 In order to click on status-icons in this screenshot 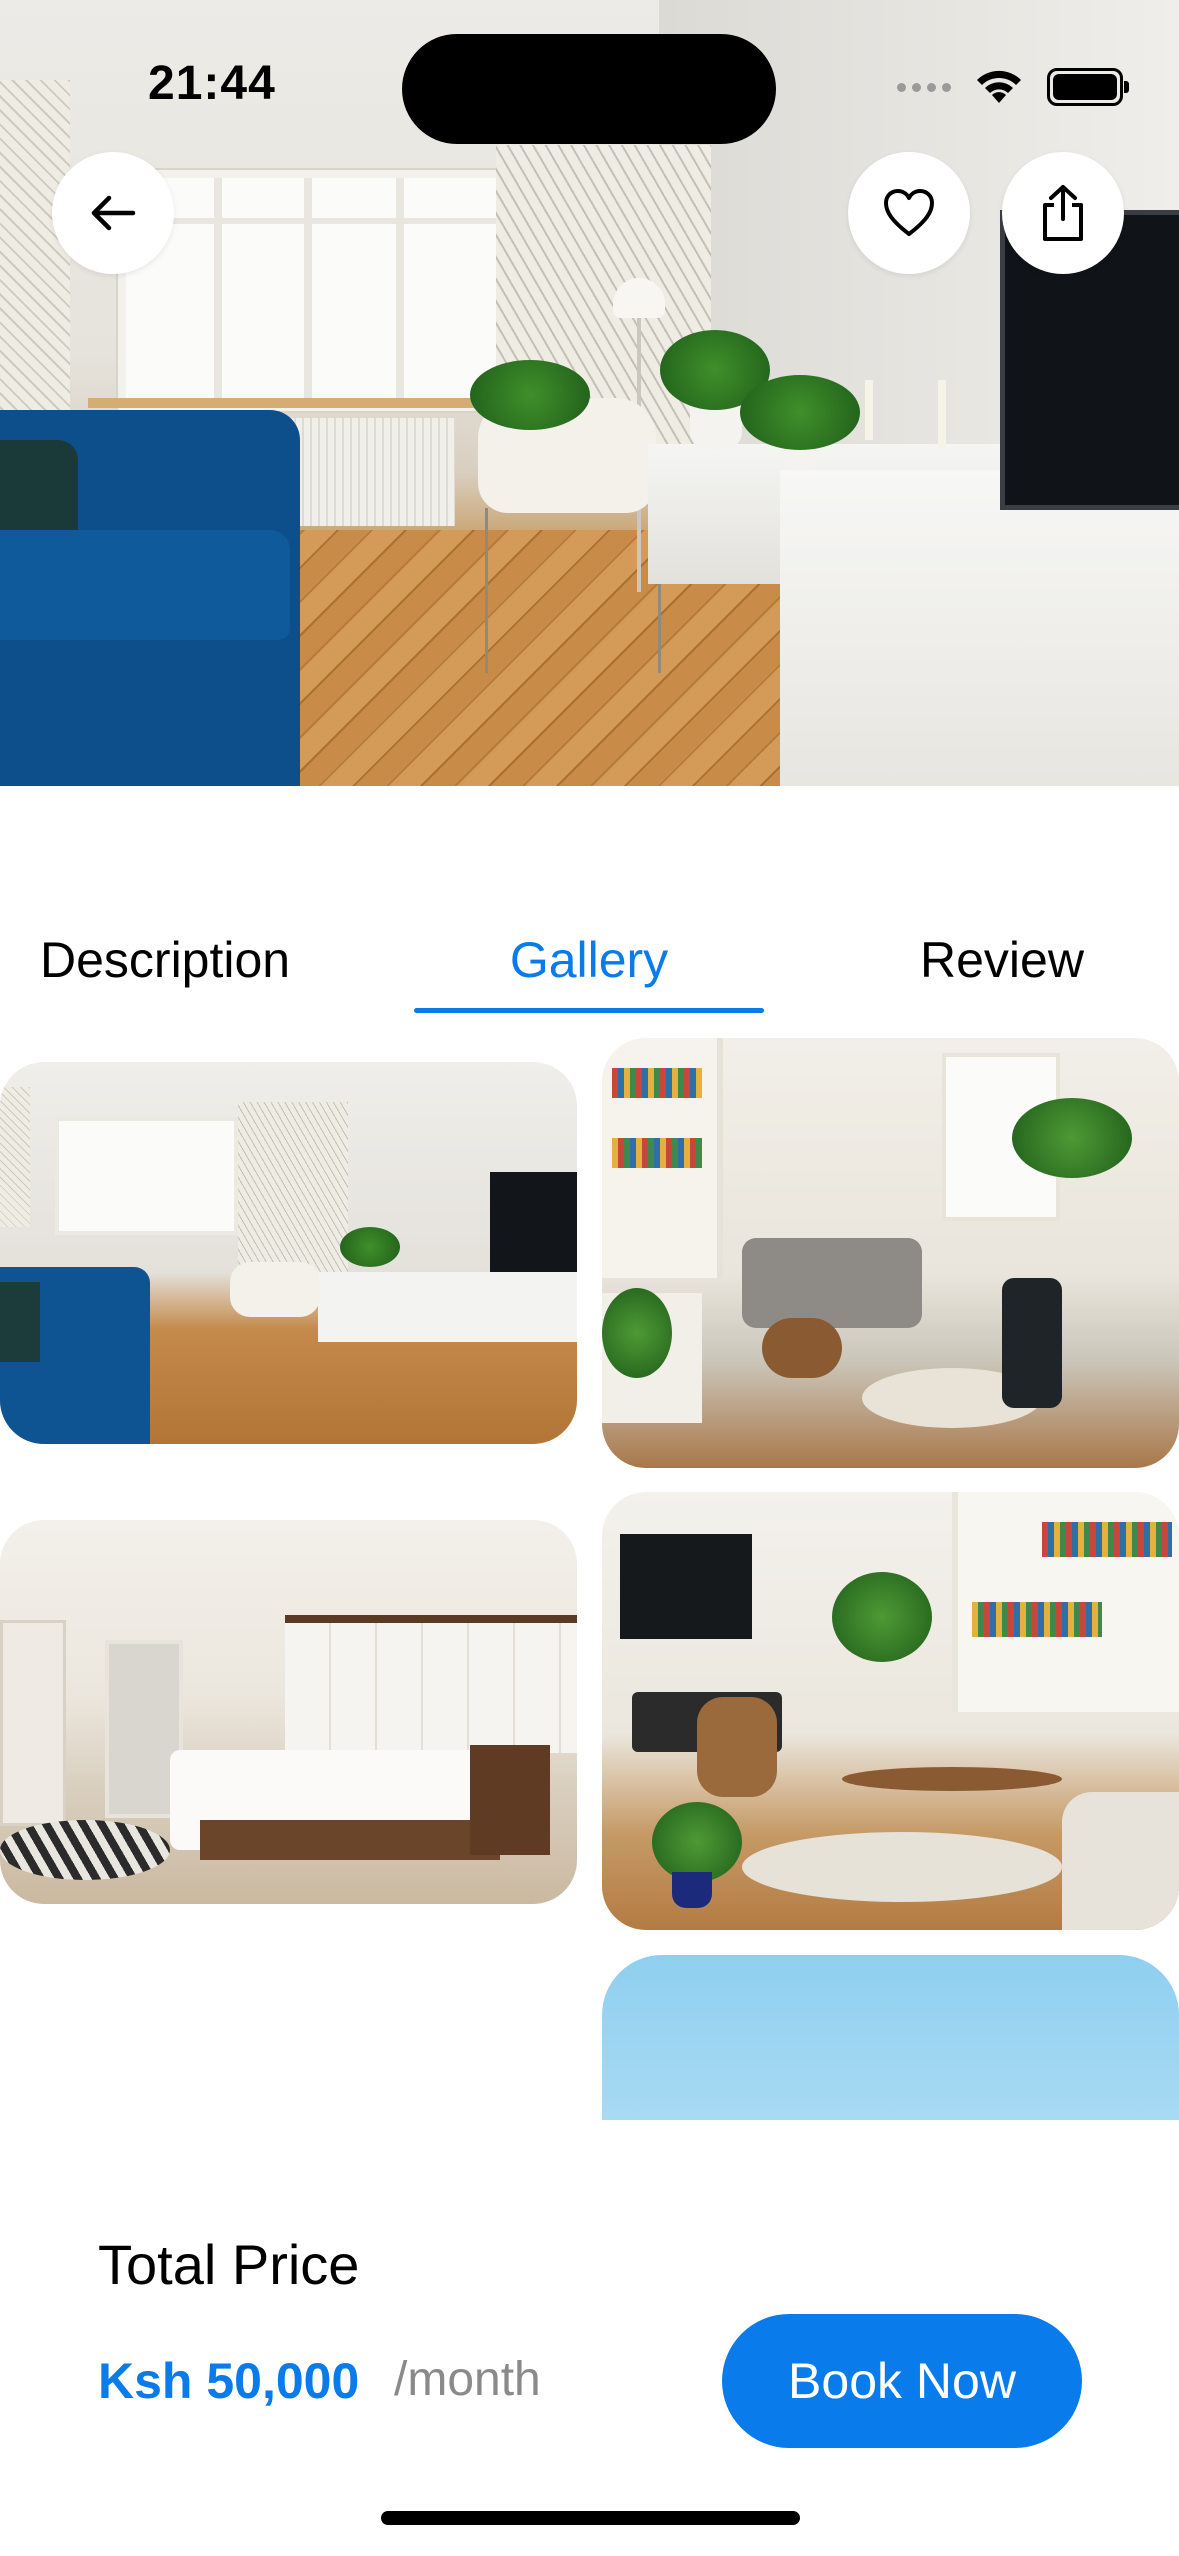, I will do `click(1013, 87)`.